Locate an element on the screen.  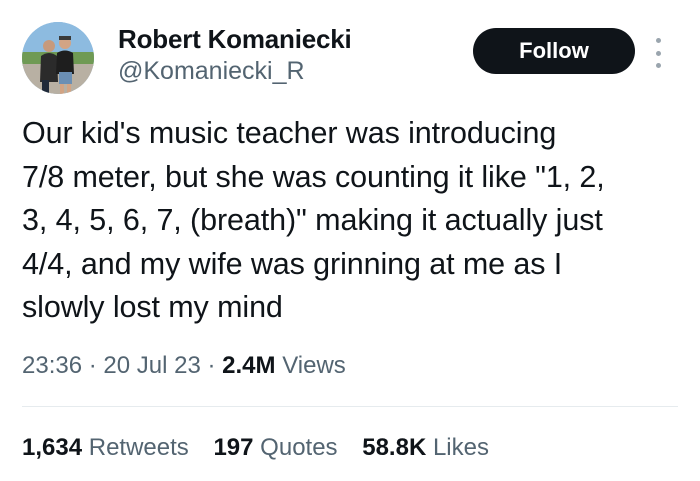
views-count: 2.4M is located at coordinates (249, 365).